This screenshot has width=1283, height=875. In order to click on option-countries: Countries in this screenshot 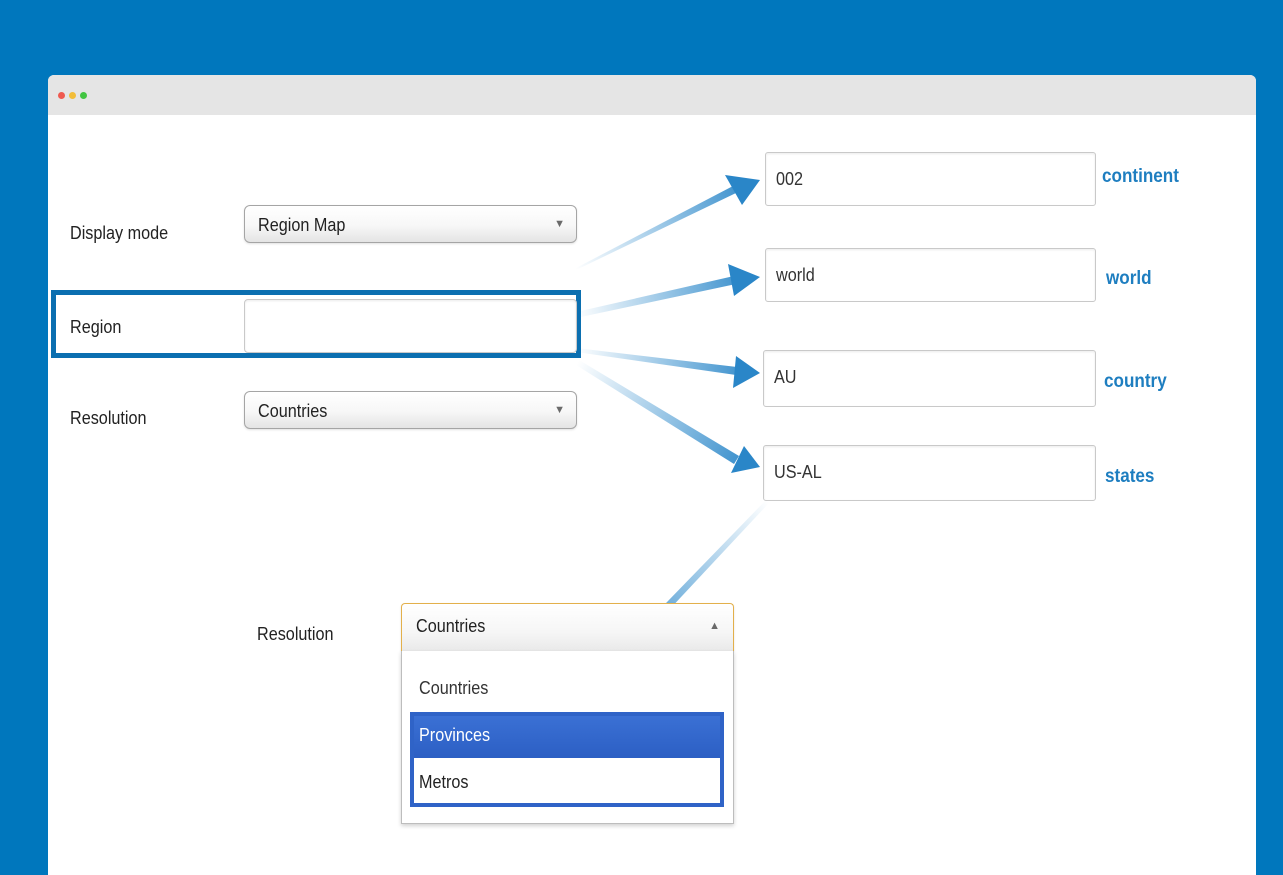, I will do `click(566, 688)`.